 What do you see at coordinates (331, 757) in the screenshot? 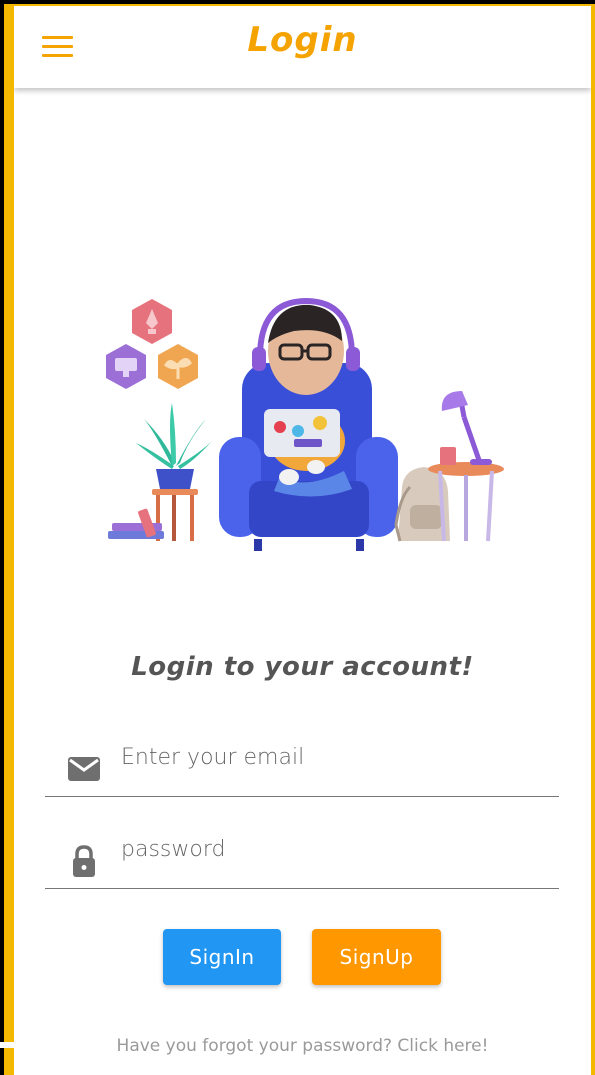
I see `email-input` at bounding box center [331, 757].